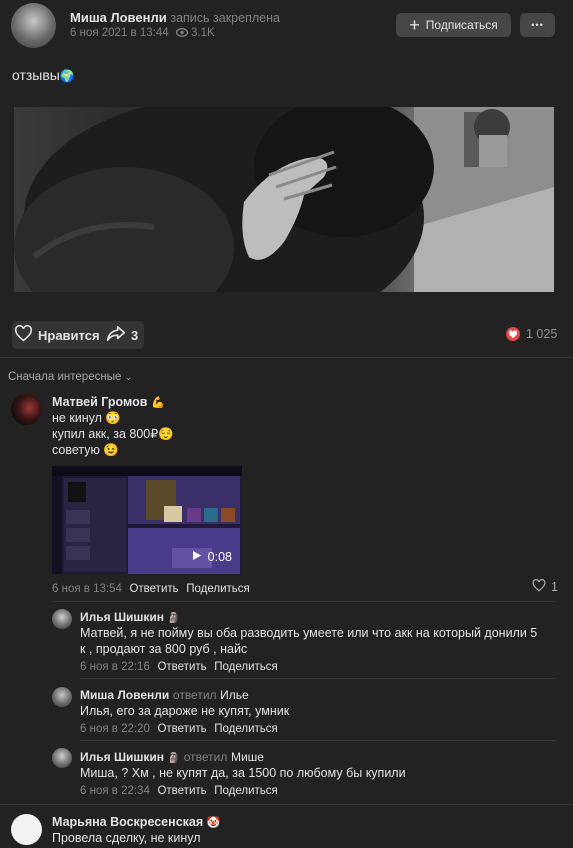 The height and width of the screenshot is (848, 573). I want to click on author-emoji: 🤡, so click(213, 823).